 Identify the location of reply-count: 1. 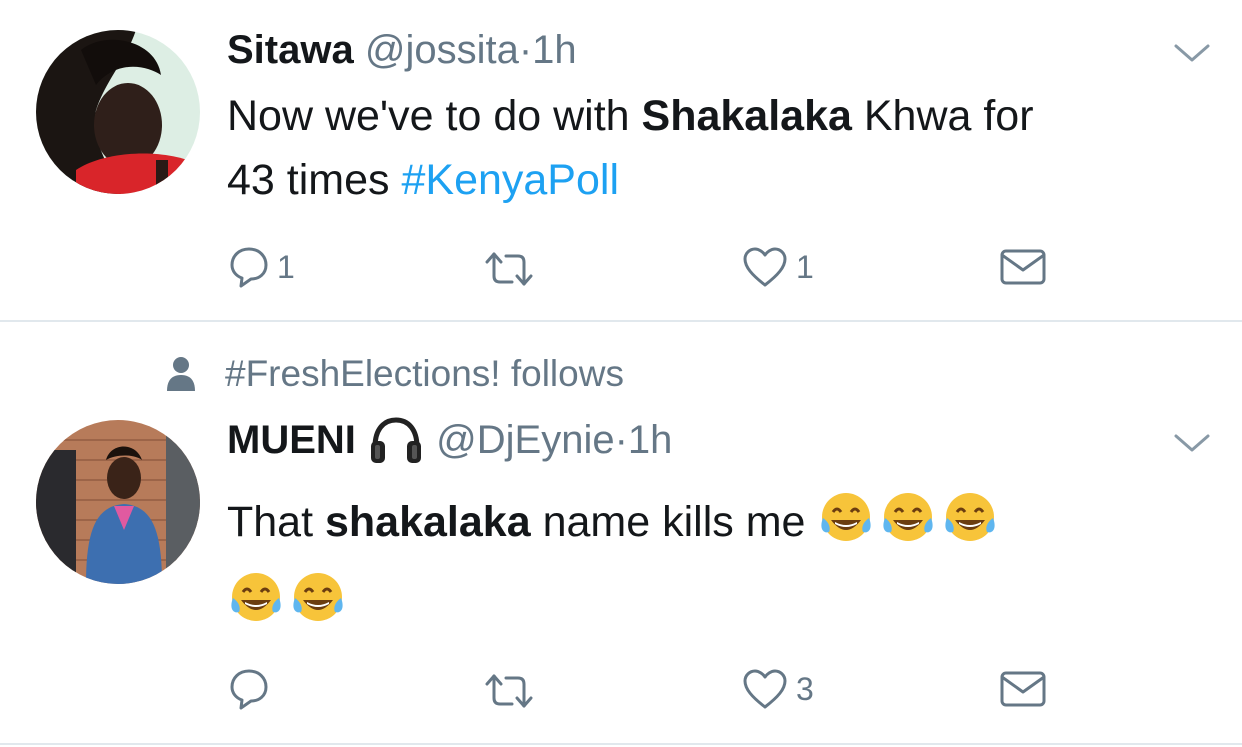
(286, 266).